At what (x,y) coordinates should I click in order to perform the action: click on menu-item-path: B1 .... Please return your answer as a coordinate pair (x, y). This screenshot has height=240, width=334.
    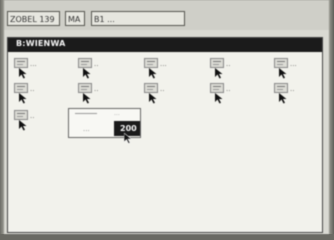
    Looking at the image, I should click on (138, 18).